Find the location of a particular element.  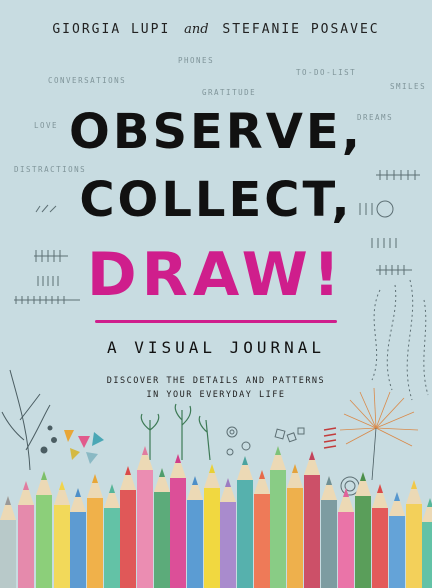

tagline-line-2: IN YOUR EVERYDAY LIFE is located at coordinates (216, 395).